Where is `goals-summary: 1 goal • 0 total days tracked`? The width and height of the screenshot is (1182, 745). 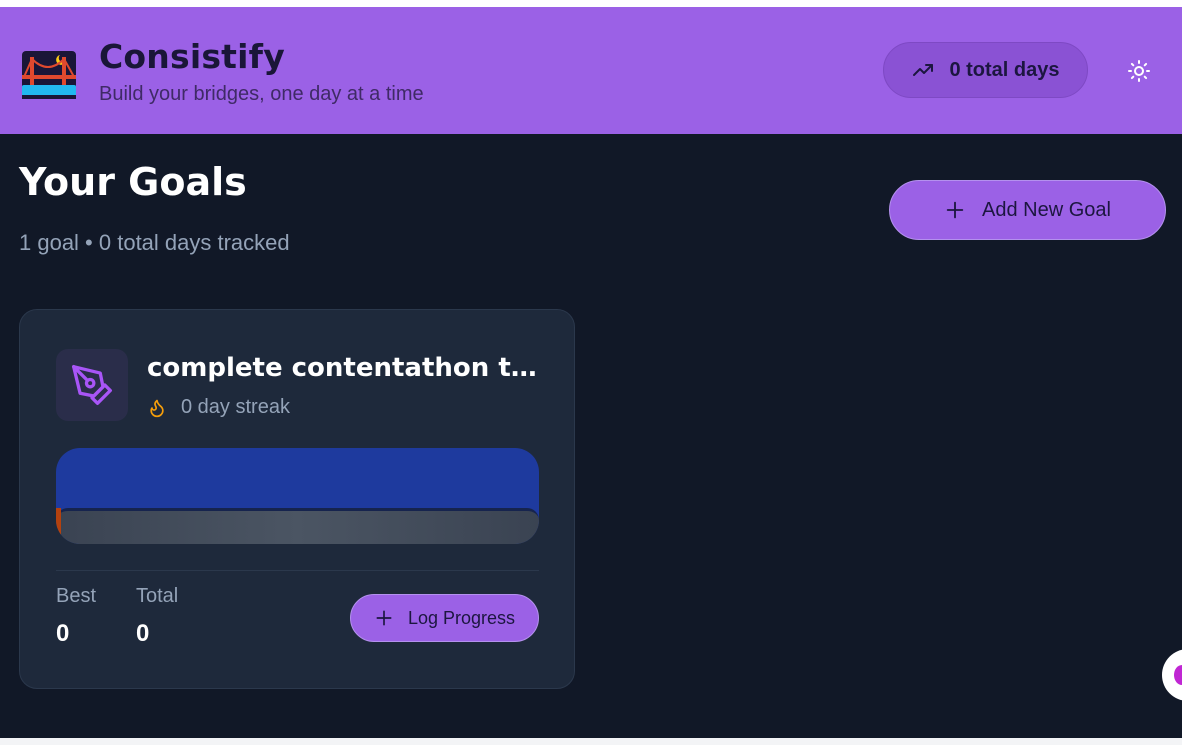 goals-summary: 1 goal • 0 total days tracked is located at coordinates (154, 242).